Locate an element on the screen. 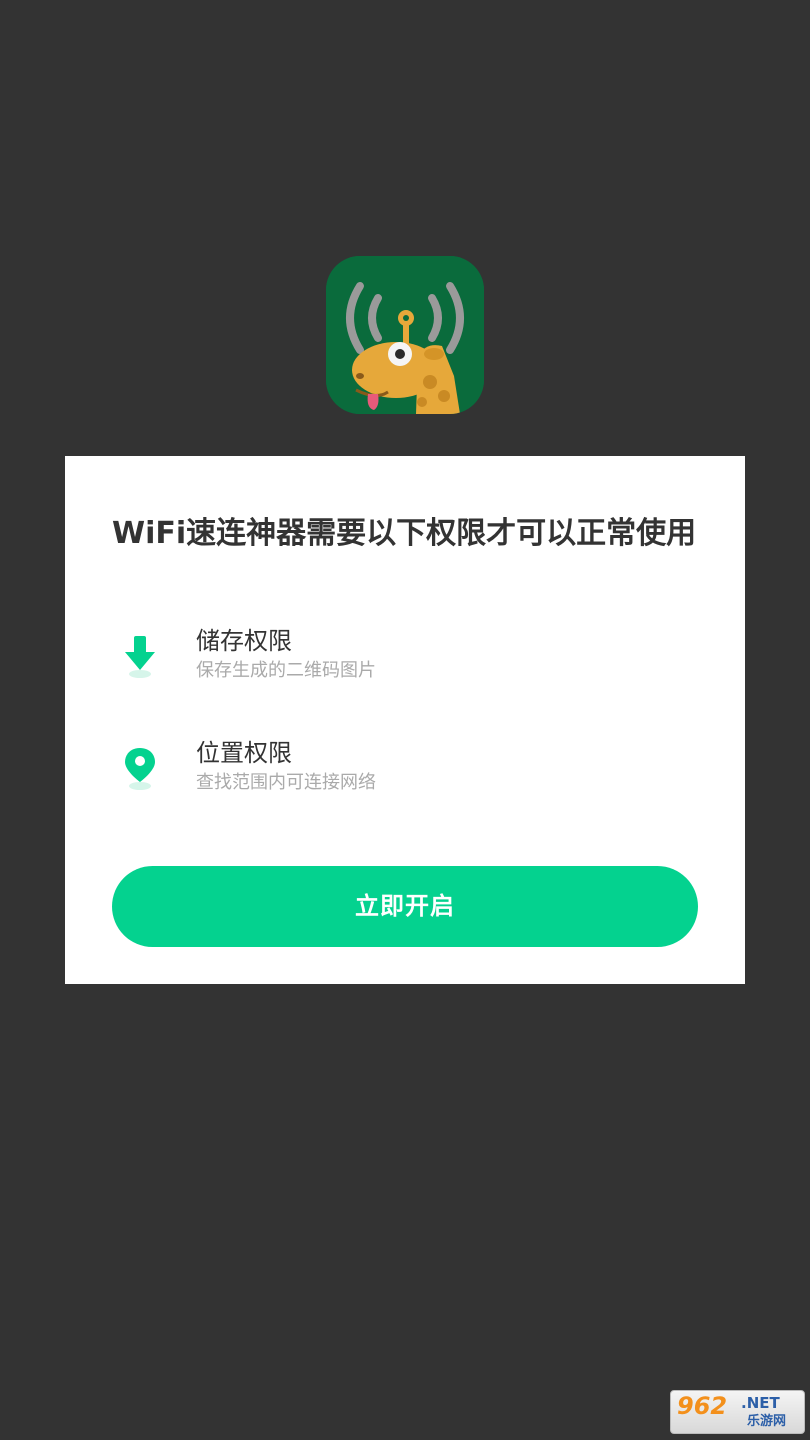  watermark-net: .NET is located at coordinates (760, 1403).